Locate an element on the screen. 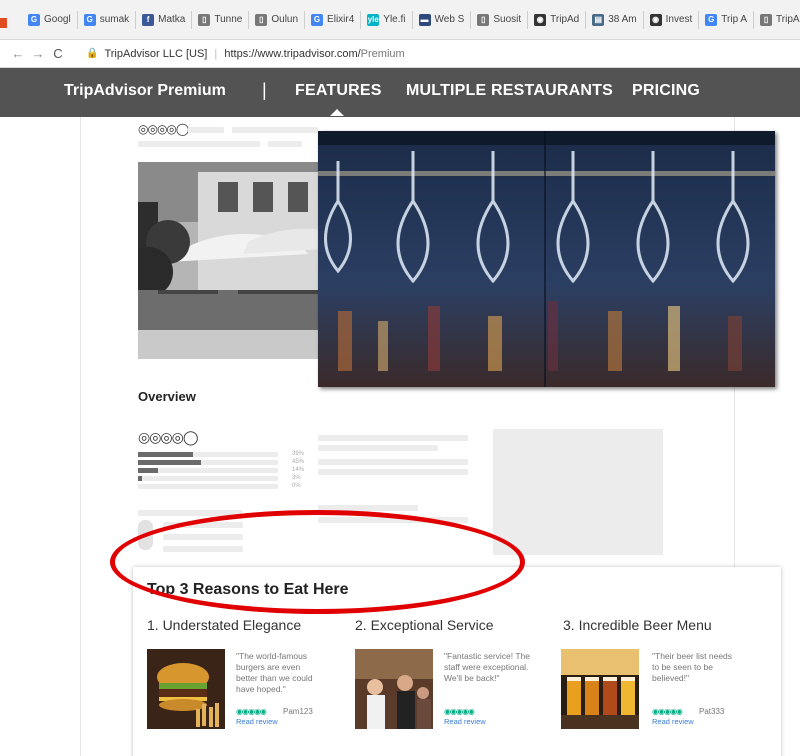  site-identity: TripAdvisor LLC [US] is located at coordinates (156, 53).